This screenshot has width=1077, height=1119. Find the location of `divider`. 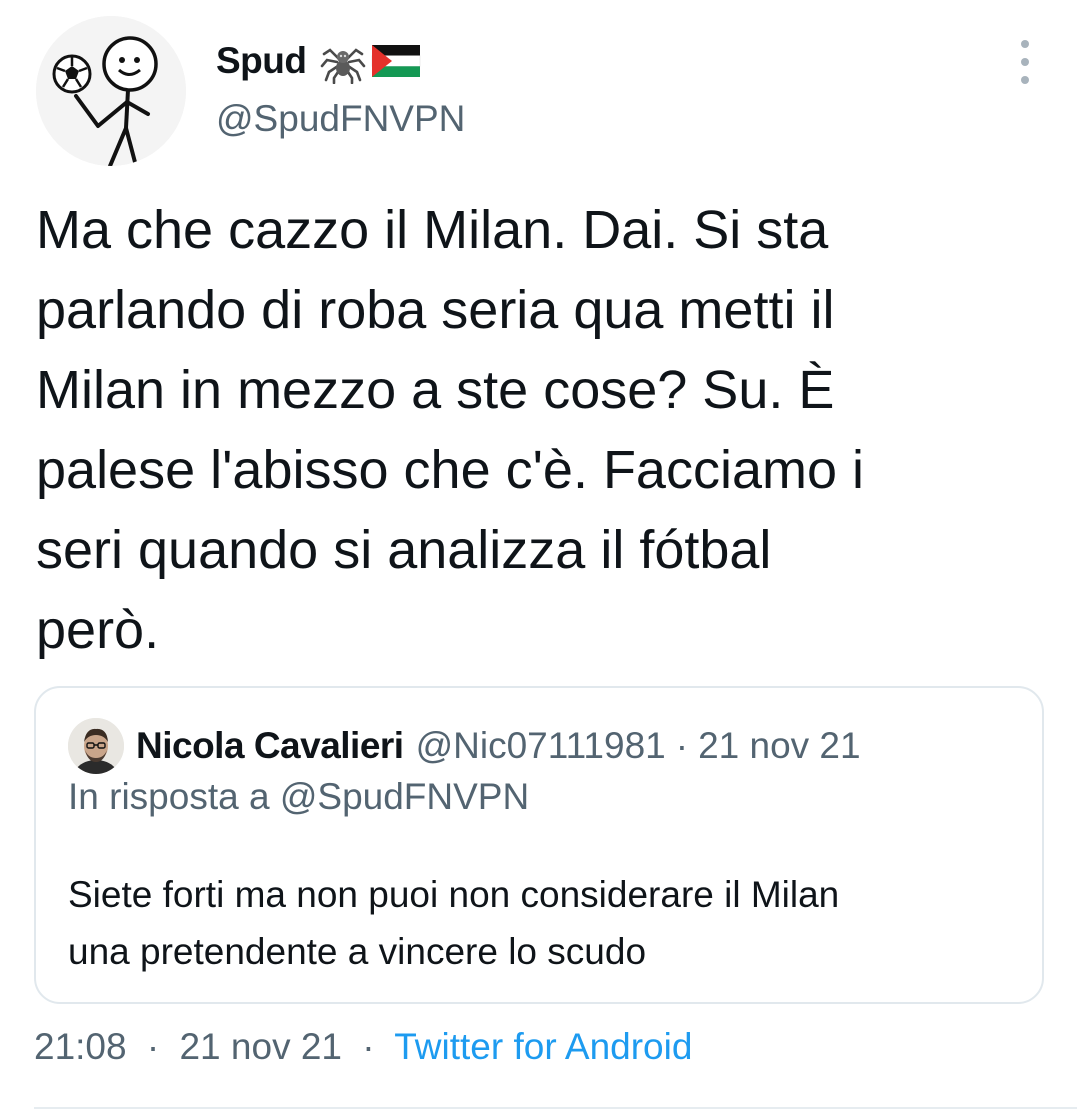

divider is located at coordinates (555, 1108).